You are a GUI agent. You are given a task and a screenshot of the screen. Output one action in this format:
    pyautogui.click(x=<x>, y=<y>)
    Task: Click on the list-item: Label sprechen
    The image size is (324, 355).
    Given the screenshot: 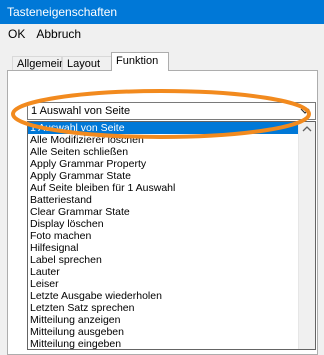 What is the action you would take?
    pyautogui.click(x=171, y=260)
    